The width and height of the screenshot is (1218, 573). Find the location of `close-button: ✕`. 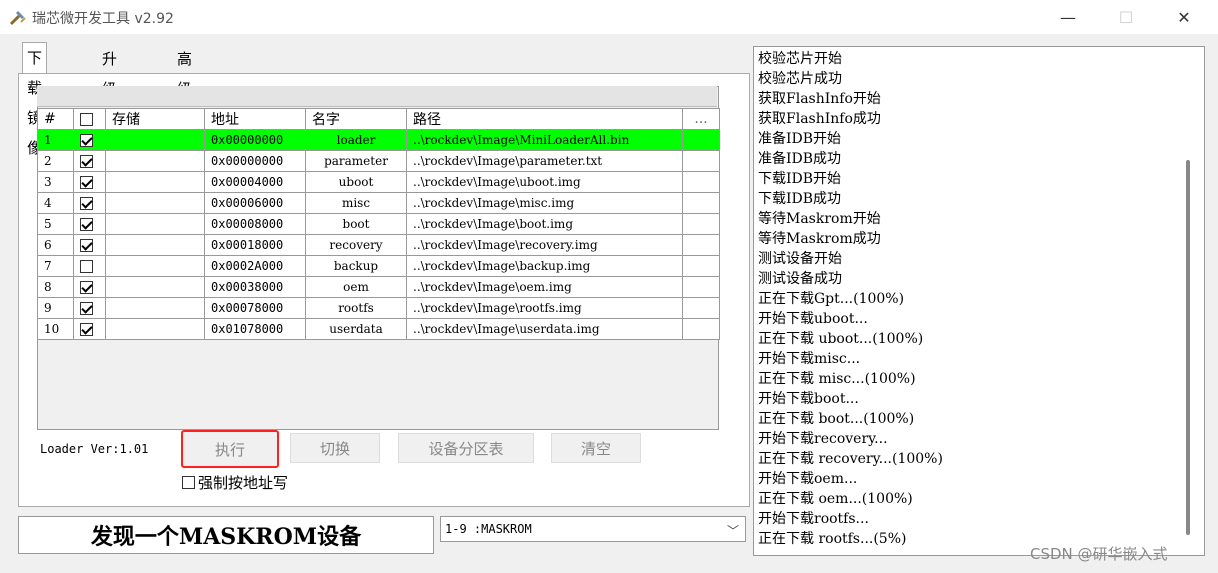

close-button: ✕ is located at coordinates (1184, 17).